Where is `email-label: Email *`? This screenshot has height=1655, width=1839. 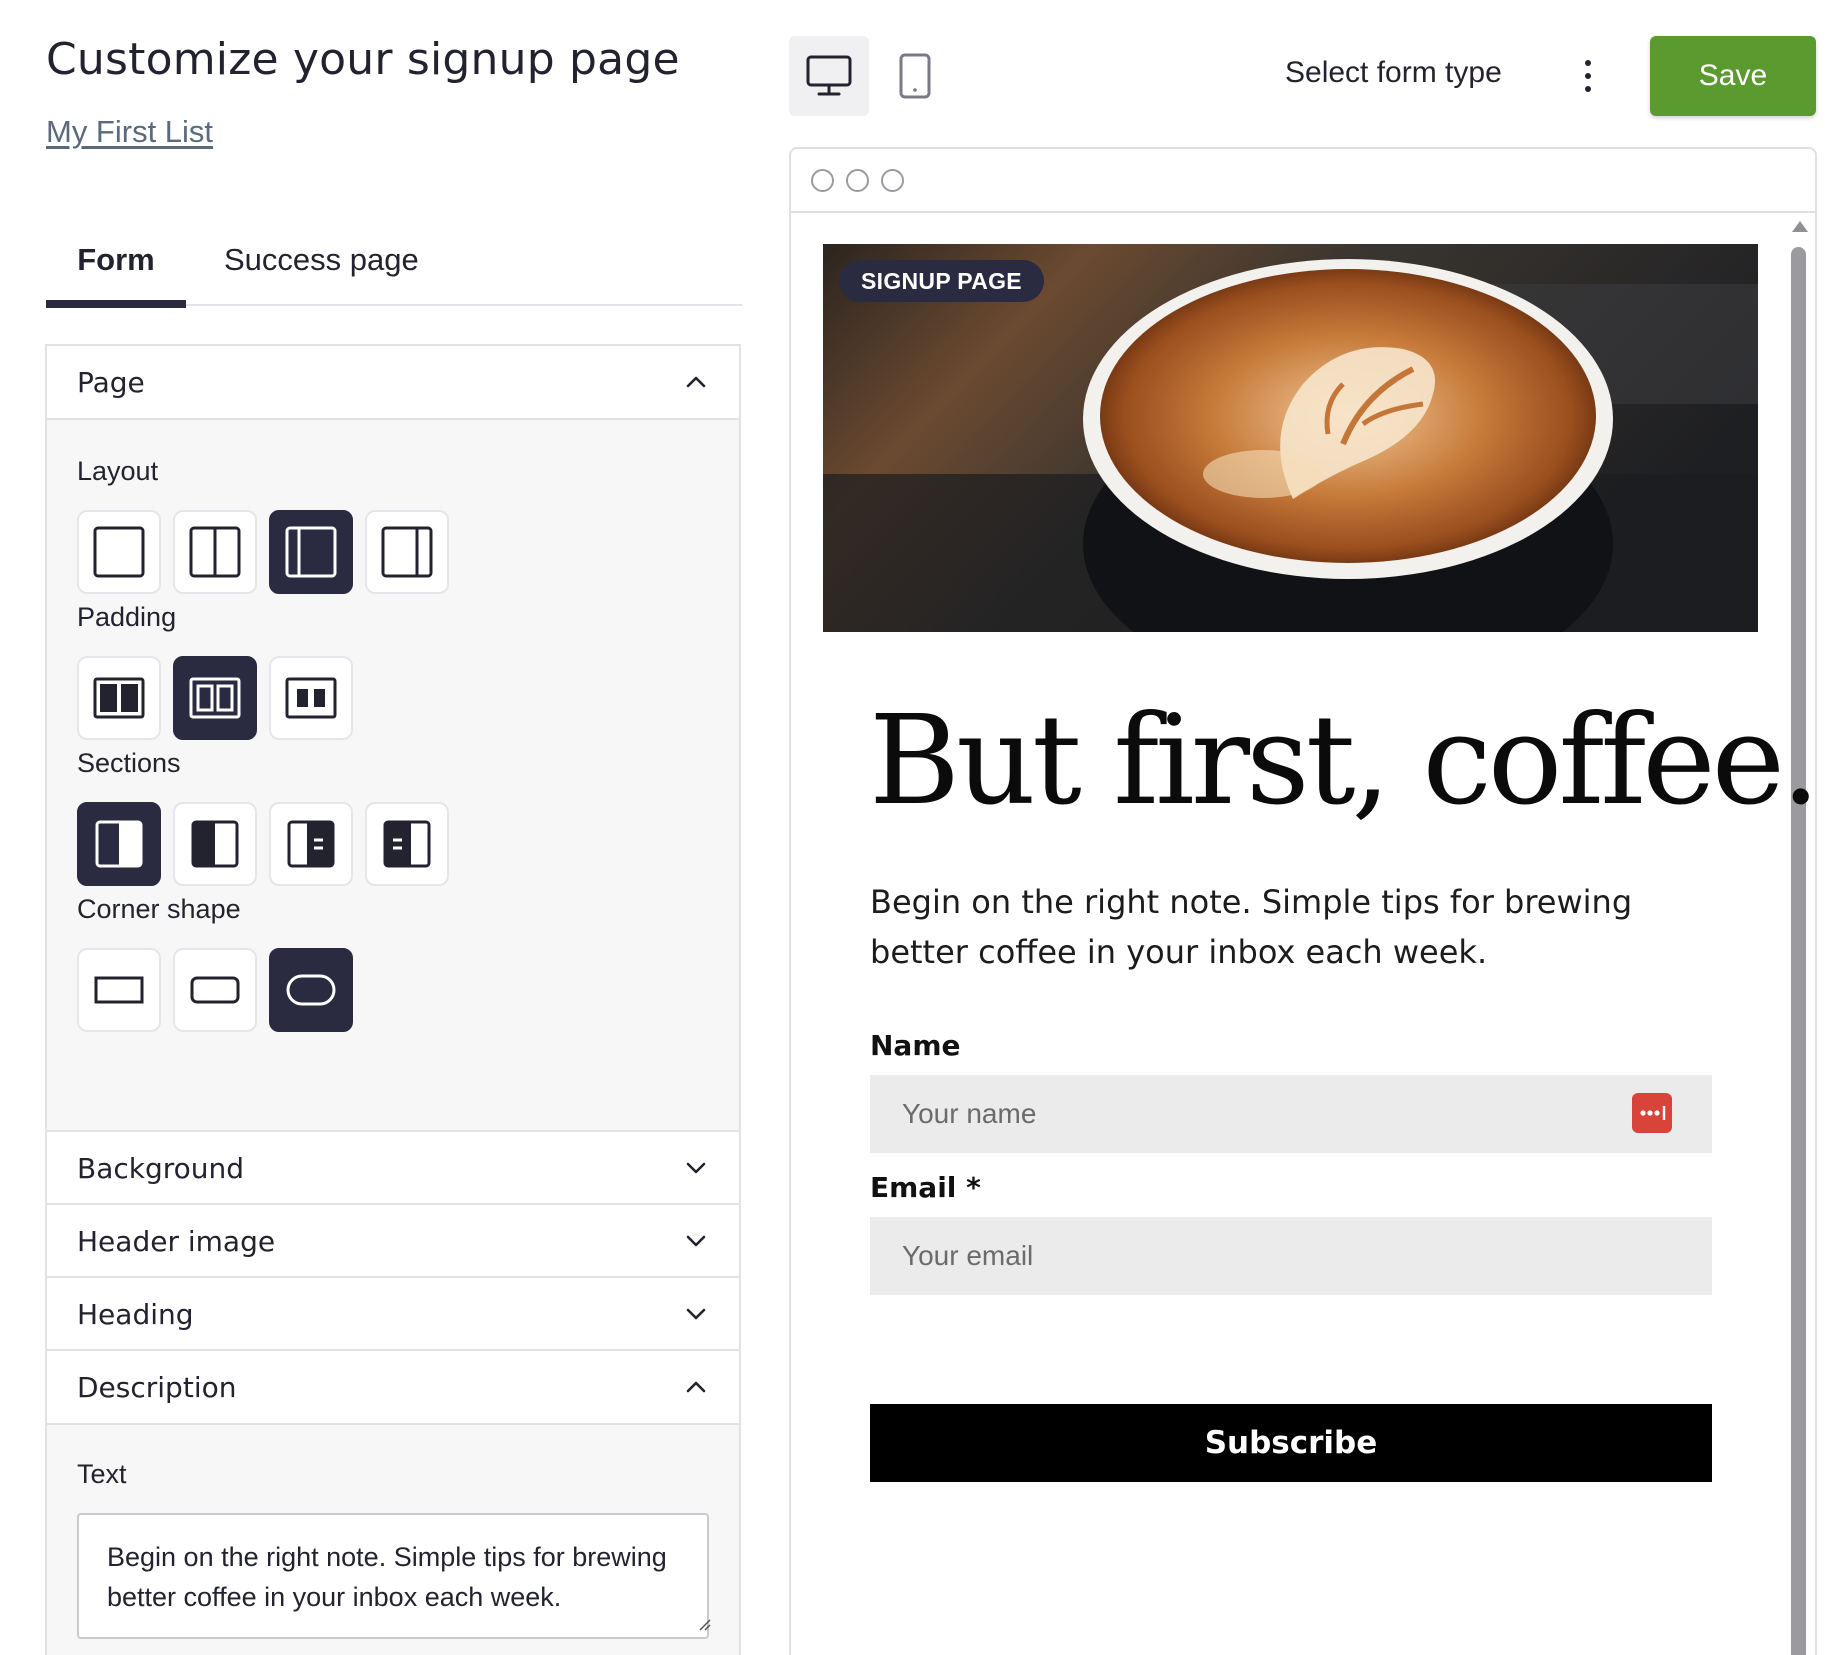 email-label: Email * is located at coordinates (925, 1187).